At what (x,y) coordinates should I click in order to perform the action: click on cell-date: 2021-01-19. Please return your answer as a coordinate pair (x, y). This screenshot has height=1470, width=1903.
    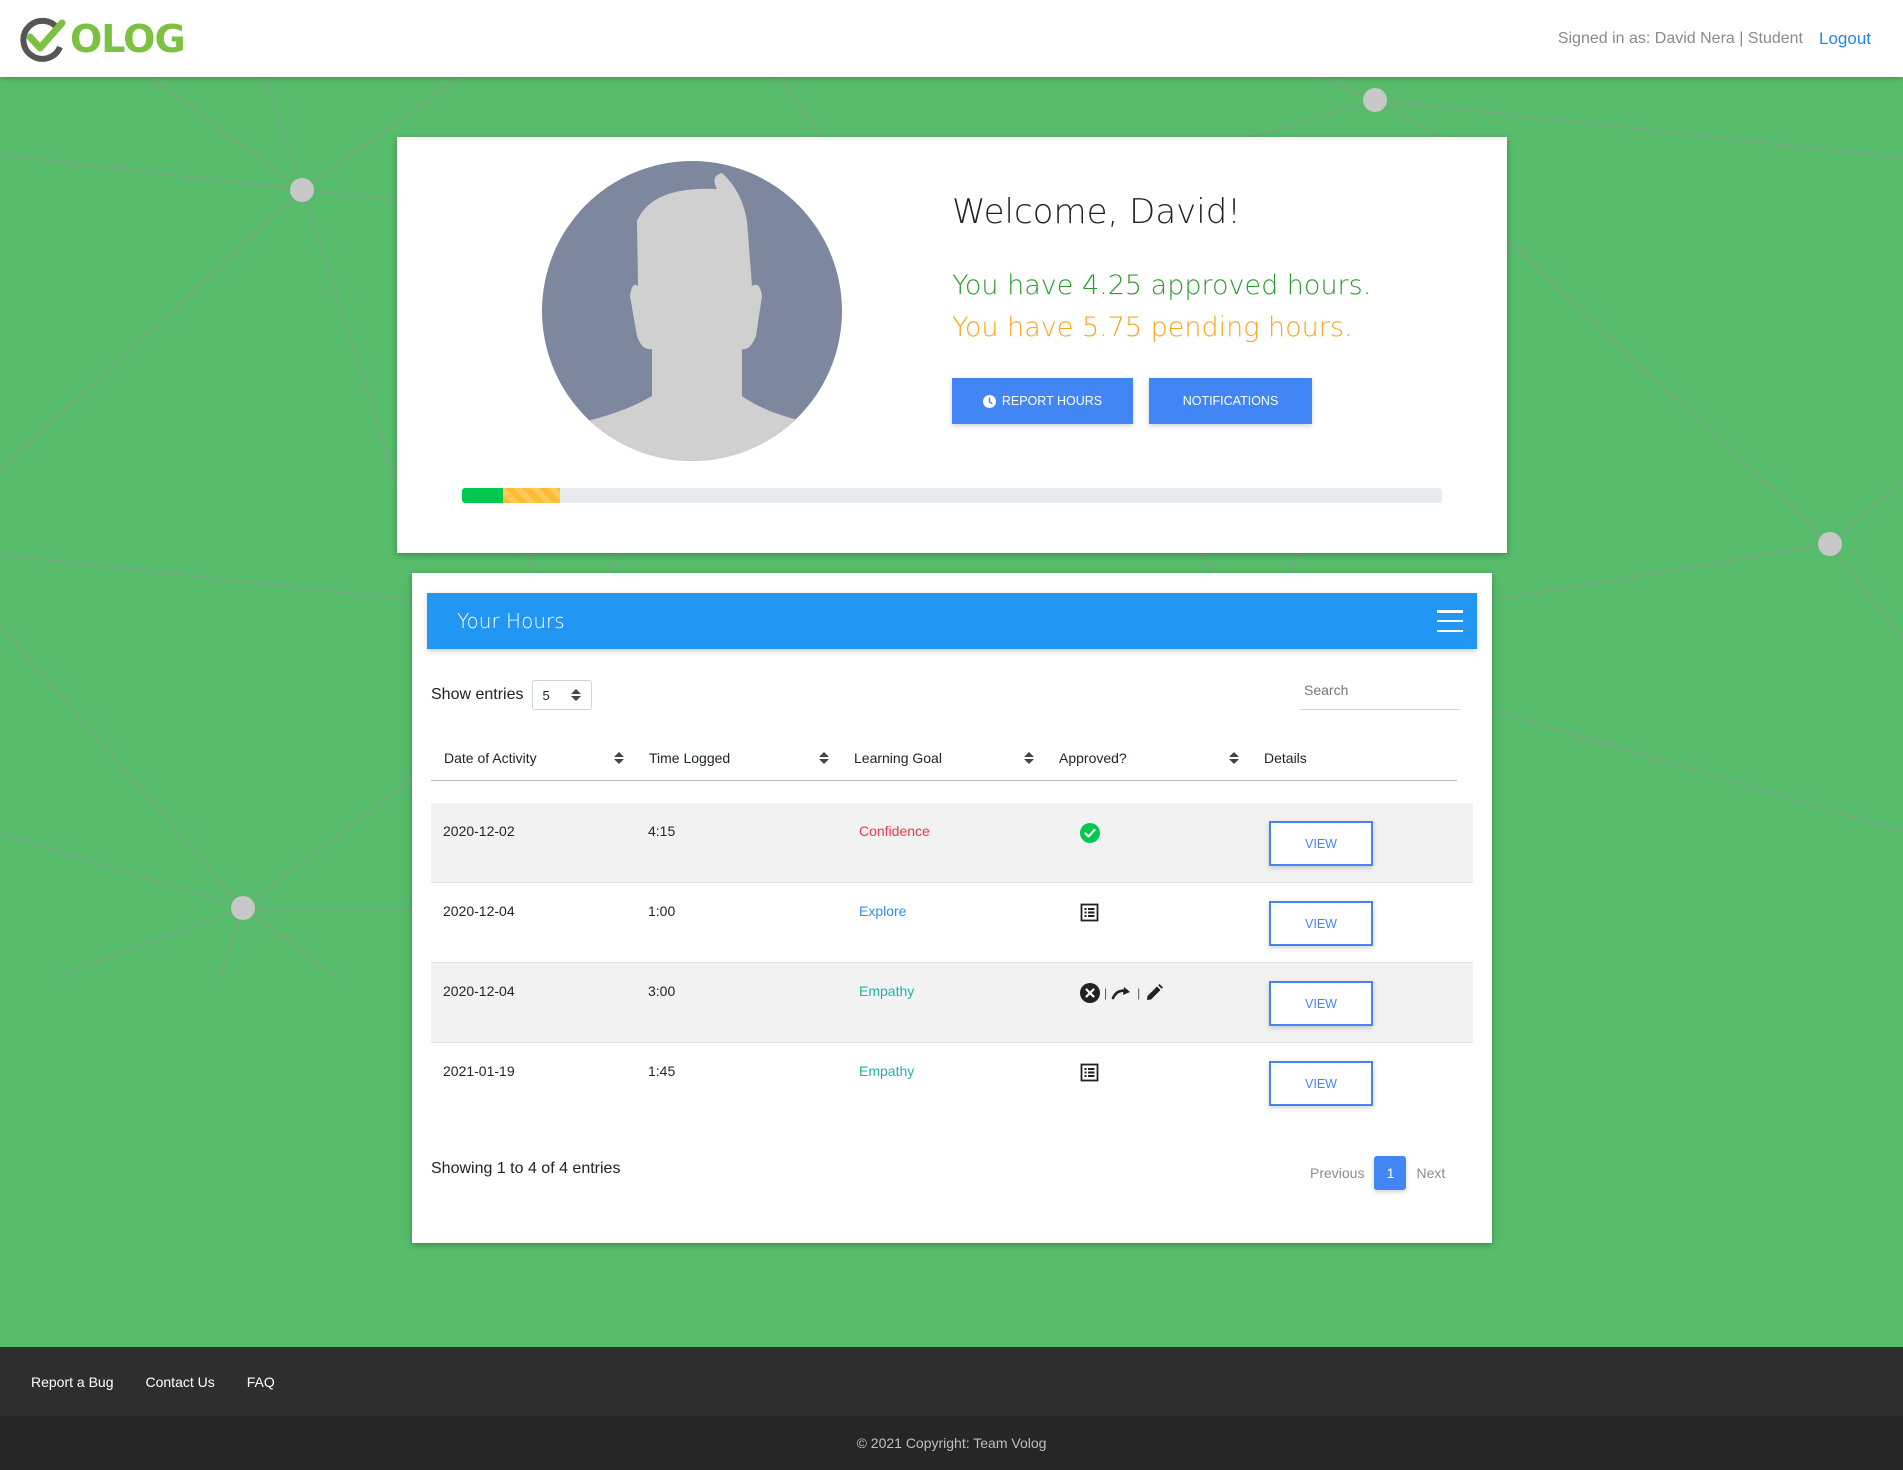
    Looking at the image, I should click on (479, 1071).